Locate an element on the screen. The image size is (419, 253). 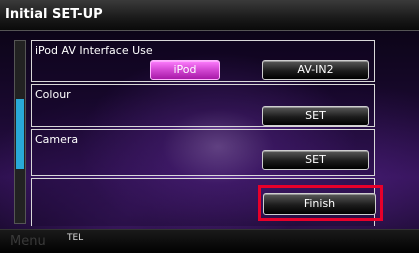
setting-label: Colour is located at coordinates (53, 94).